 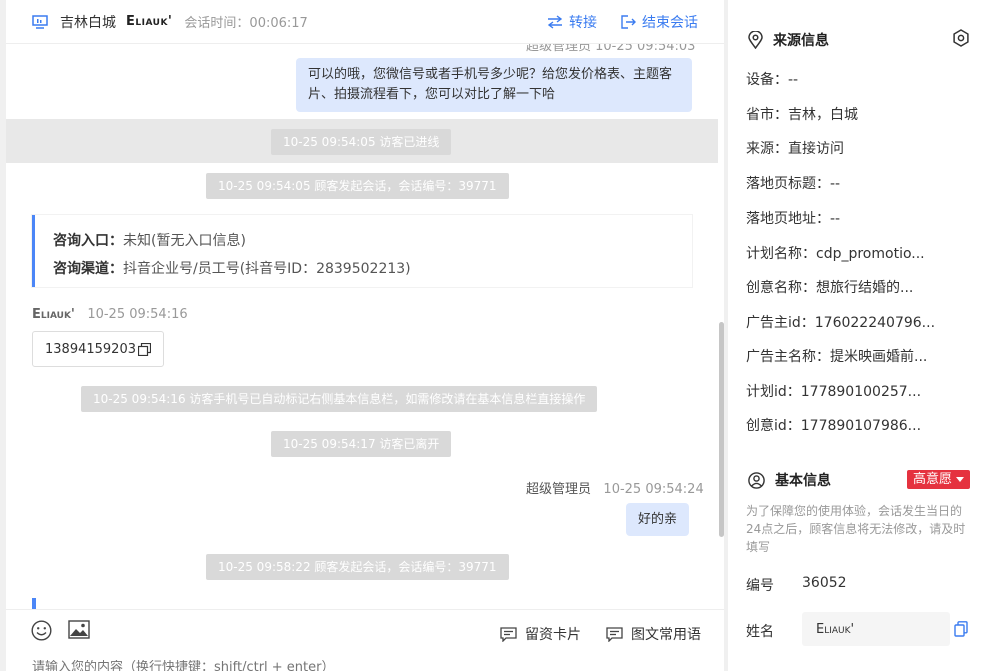 I want to click on quick-reply-button: 图文常用语, so click(x=653, y=634).